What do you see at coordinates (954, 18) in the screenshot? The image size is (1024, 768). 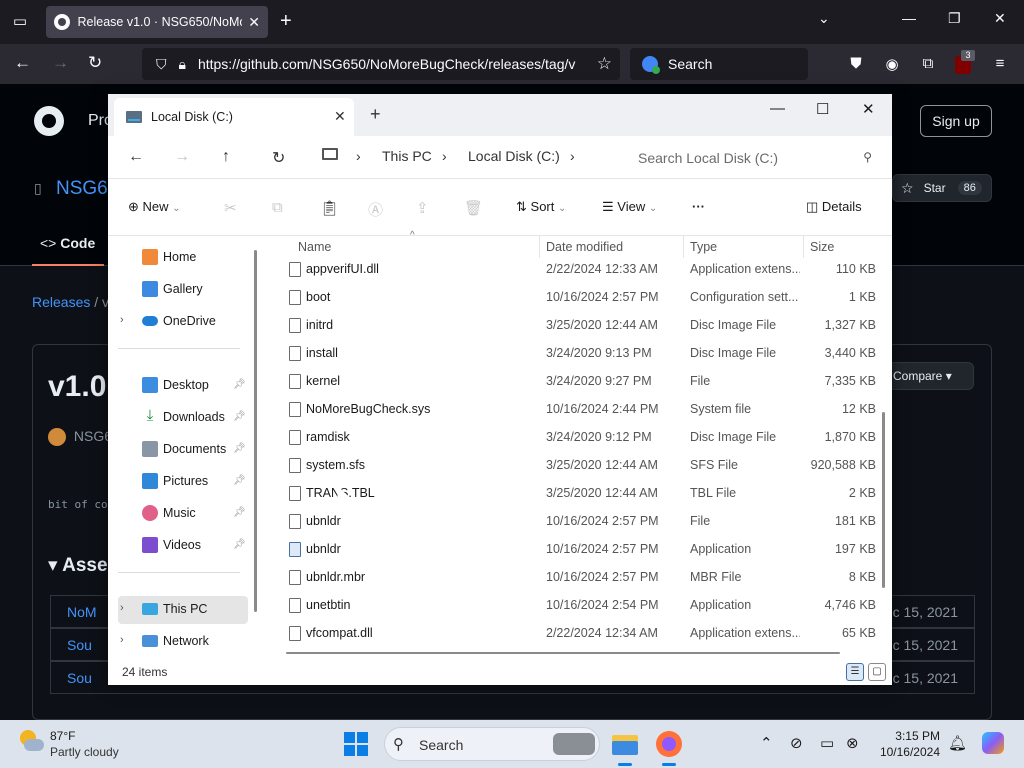 I see `maximize-icon: ❐` at bounding box center [954, 18].